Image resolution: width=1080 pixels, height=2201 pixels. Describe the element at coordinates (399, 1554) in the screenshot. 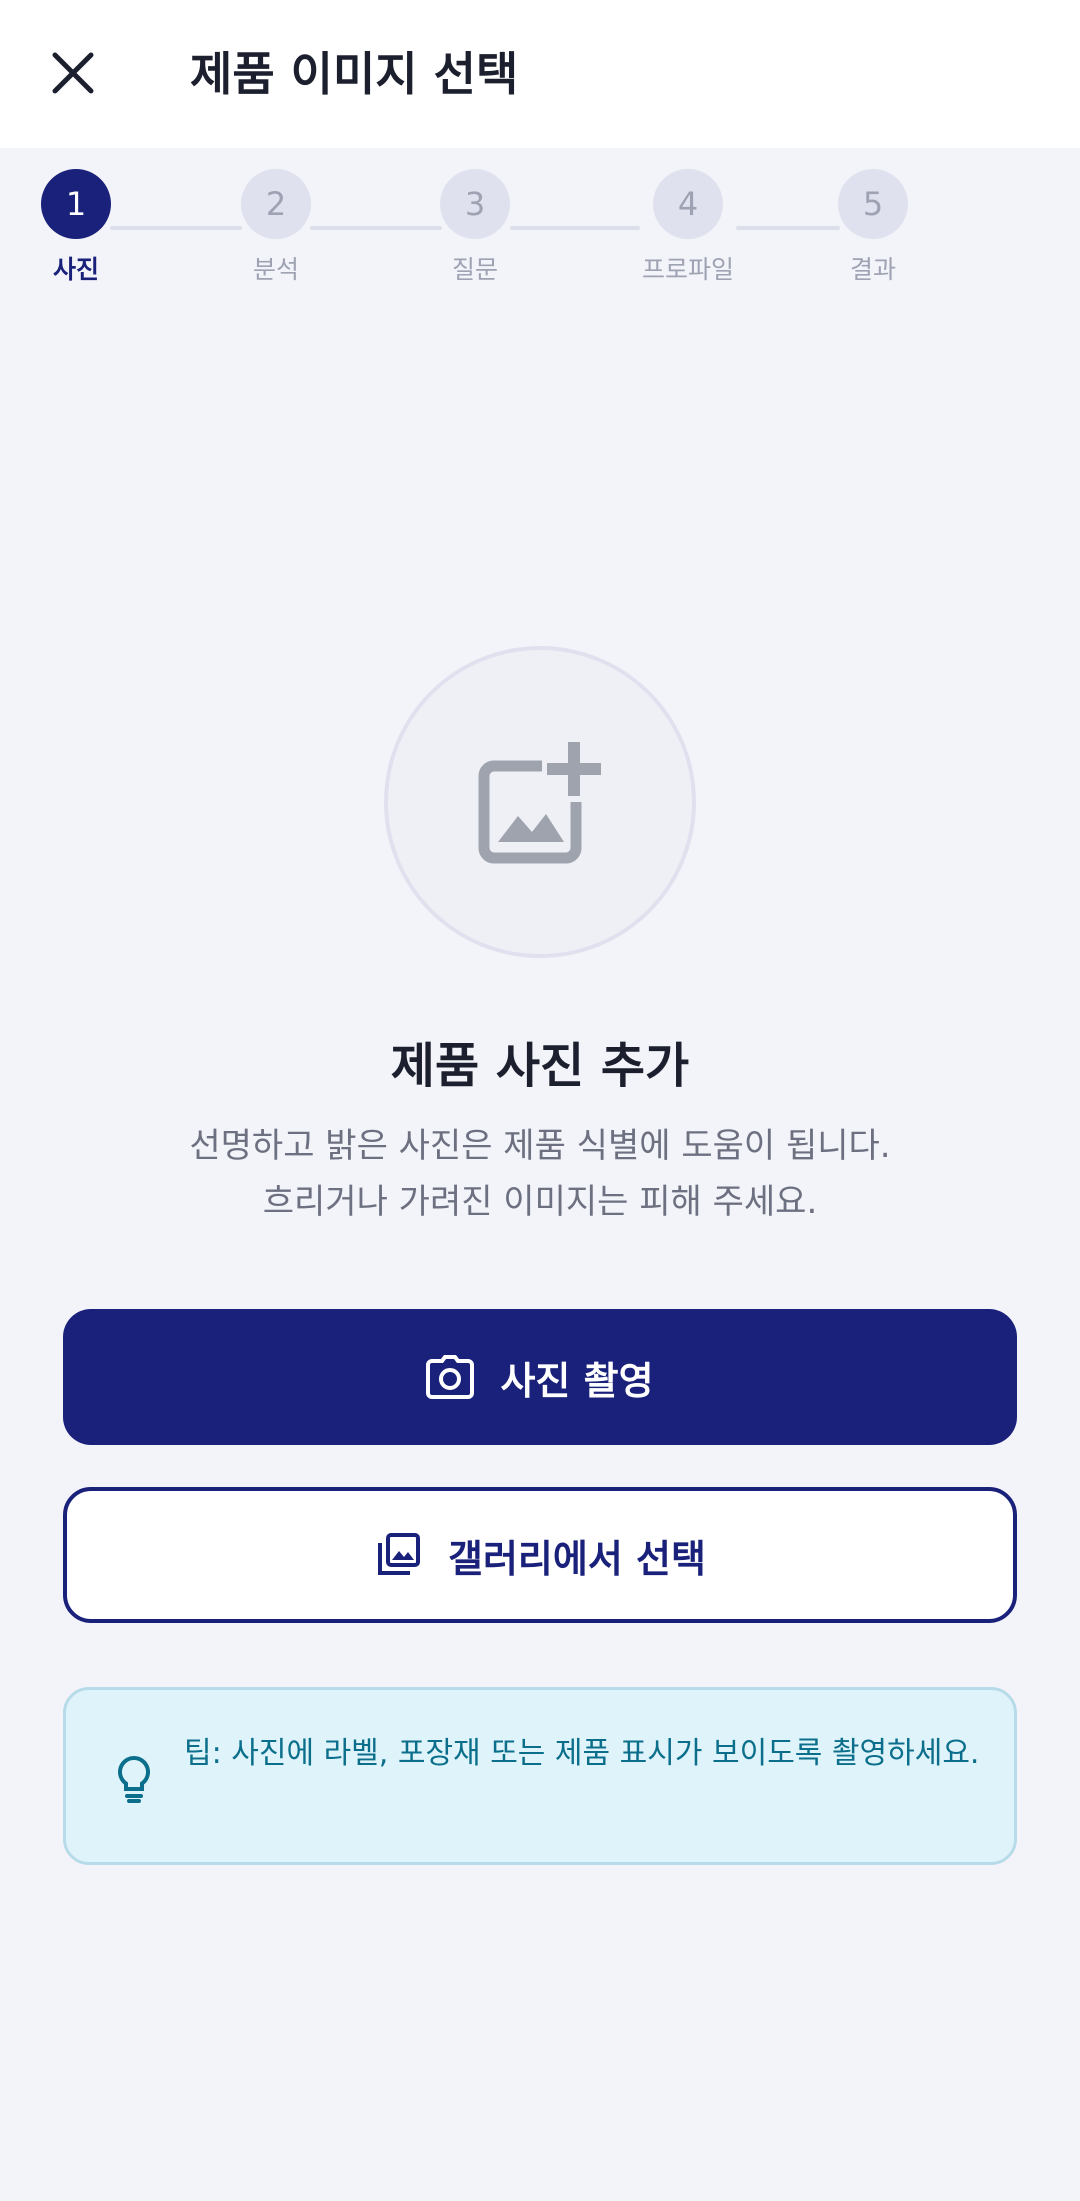

I see `gallery-icon` at that location.